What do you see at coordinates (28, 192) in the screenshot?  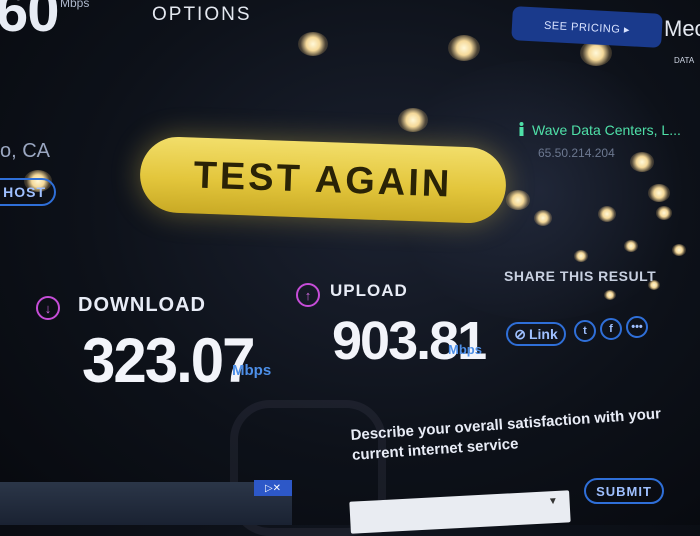 I see `change-host-button: HOST` at bounding box center [28, 192].